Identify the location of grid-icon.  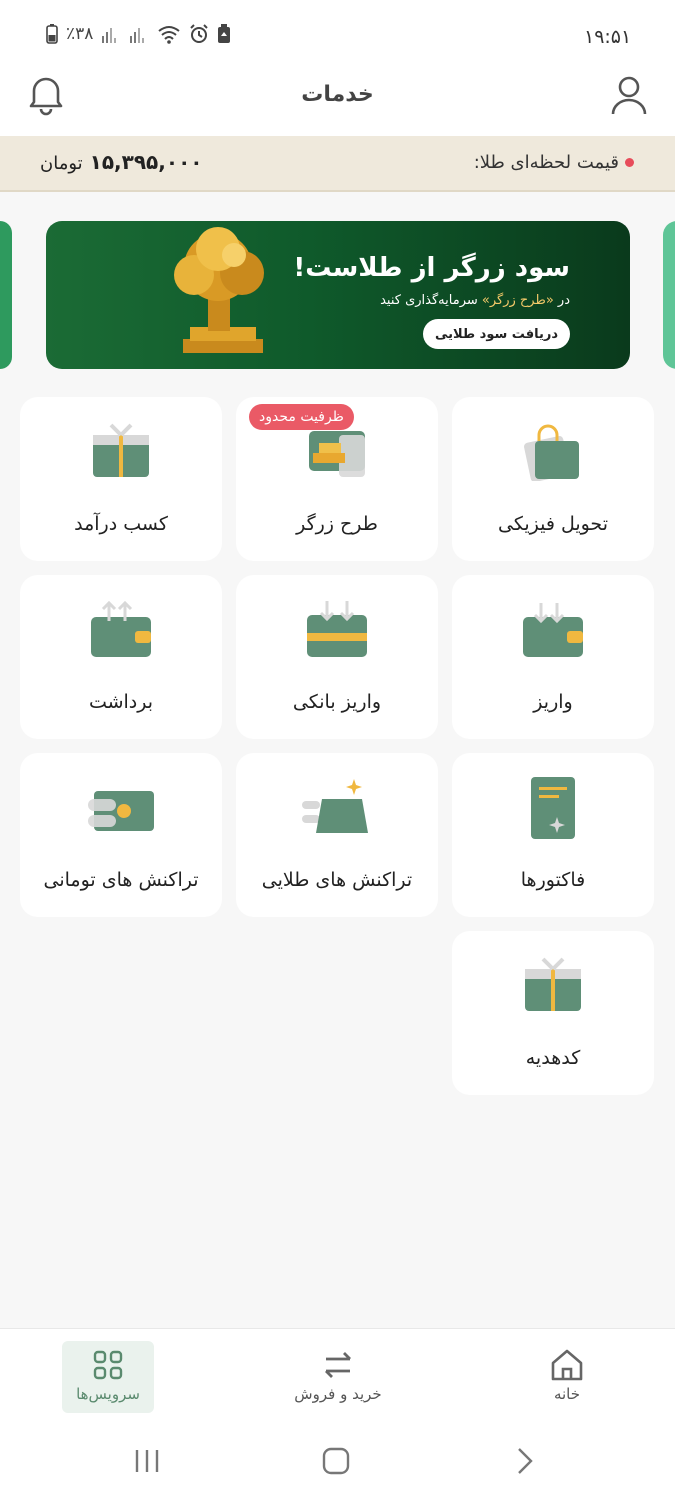
(108, 1365).